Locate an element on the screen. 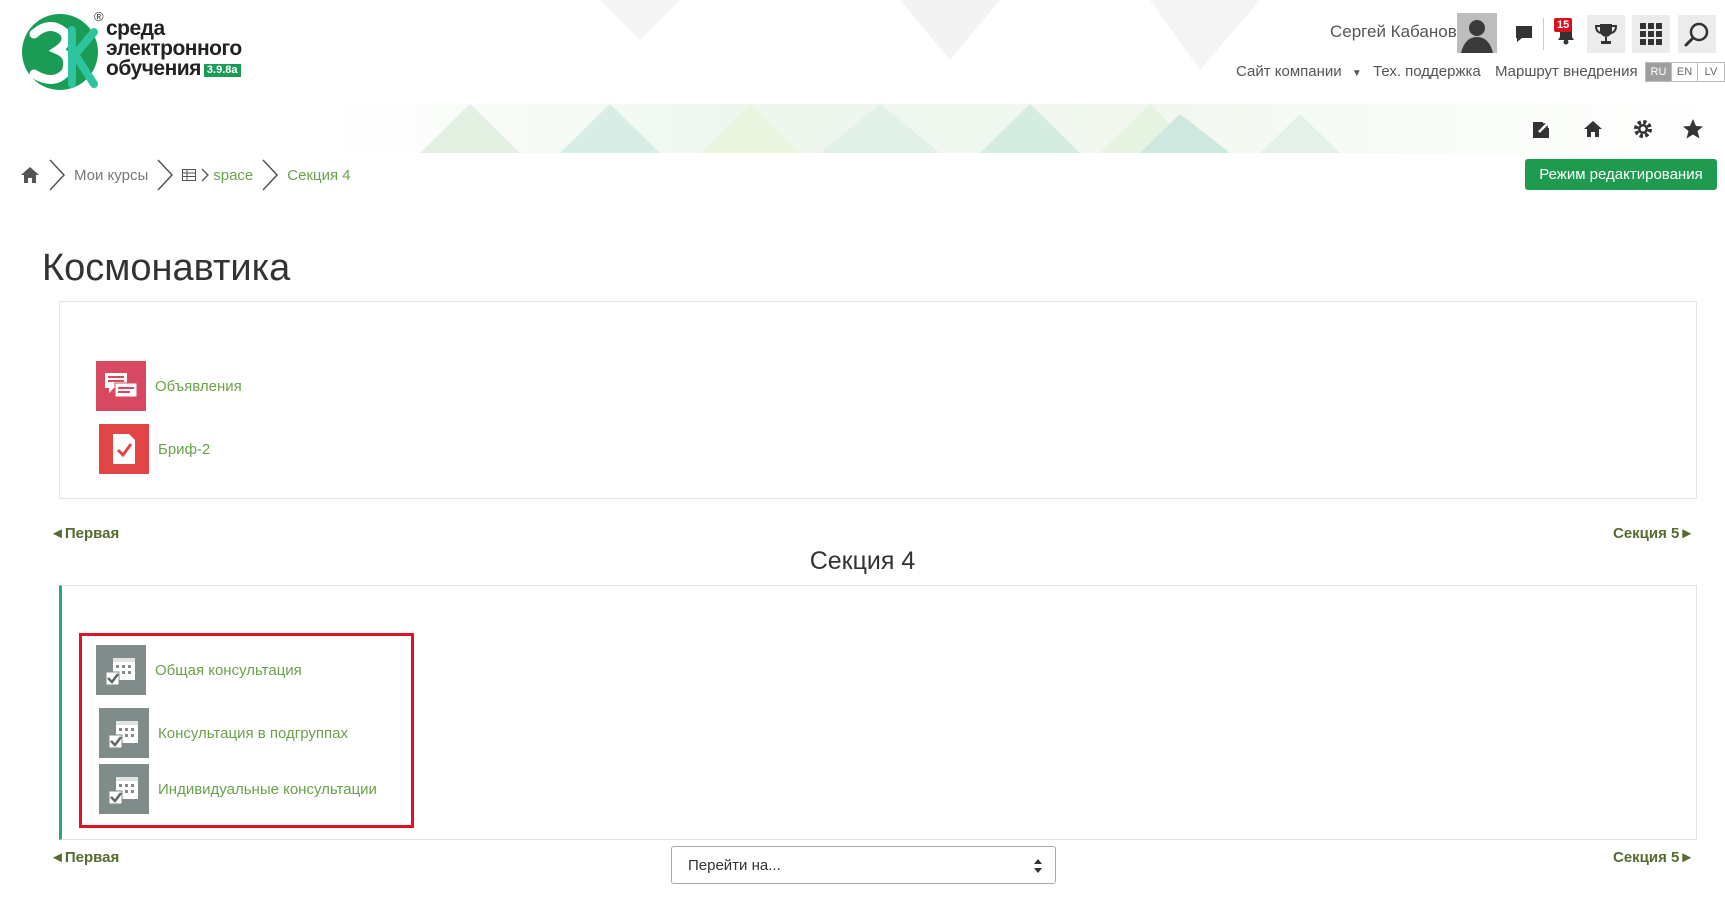 The height and width of the screenshot is (901, 1725). messages-button is located at coordinates (1524, 34).